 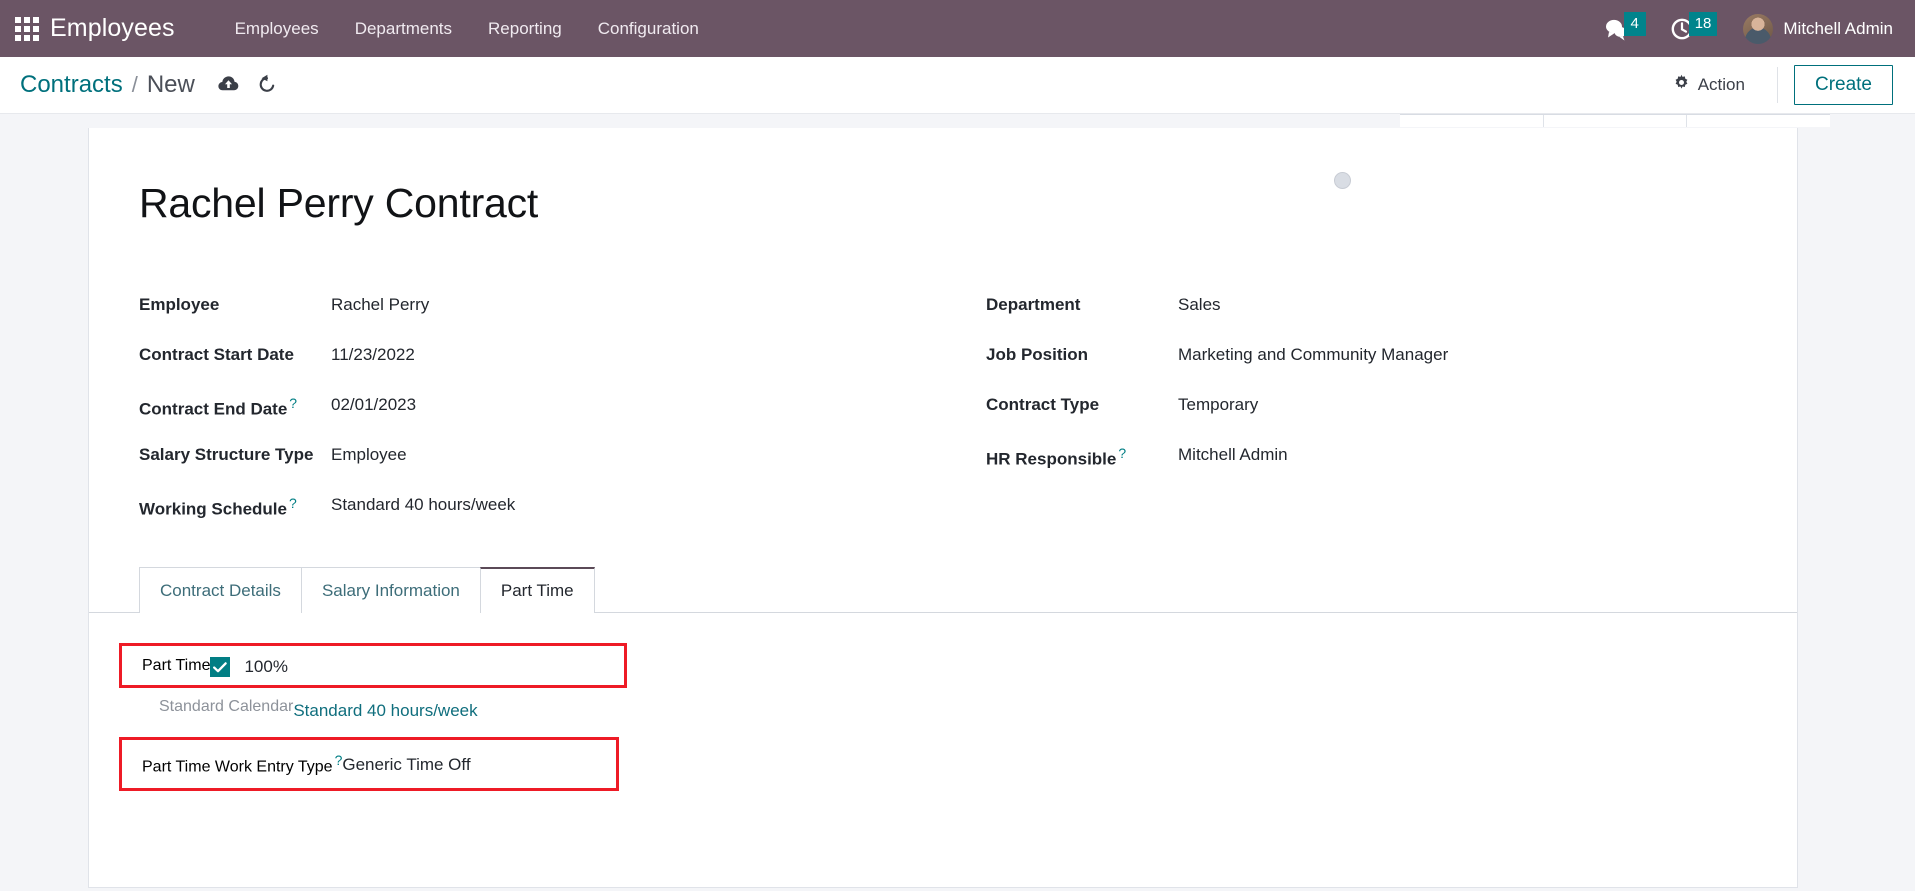 What do you see at coordinates (179, 304) in the screenshot?
I see `label-text: Employee` at bounding box center [179, 304].